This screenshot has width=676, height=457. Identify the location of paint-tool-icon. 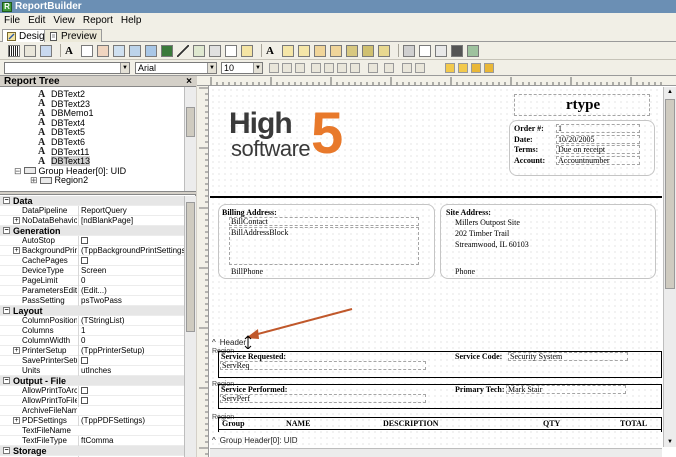
(457, 50).